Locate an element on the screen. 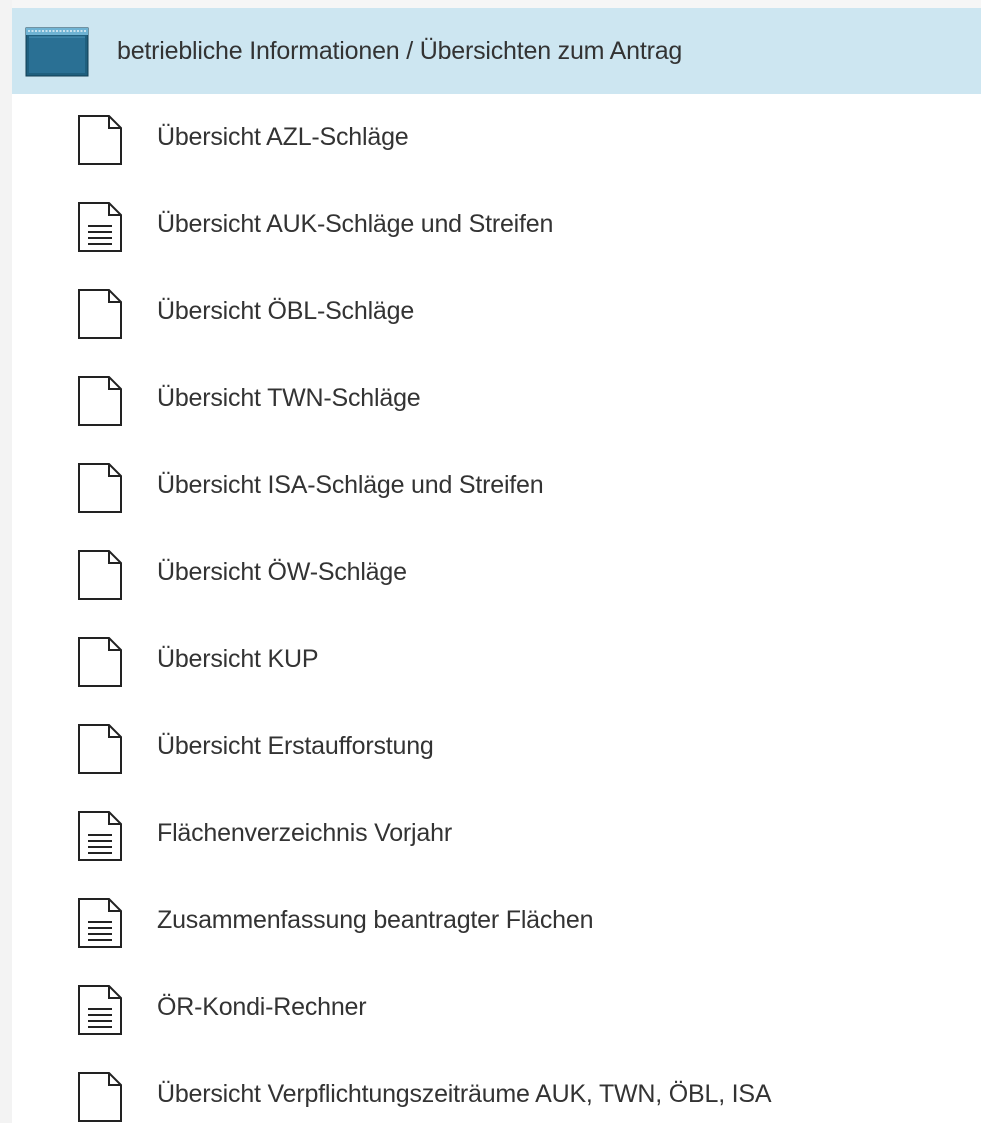 The image size is (981, 1138). list-item: Übersicht ÖW-Schläge is located at coordinates (496, 572).